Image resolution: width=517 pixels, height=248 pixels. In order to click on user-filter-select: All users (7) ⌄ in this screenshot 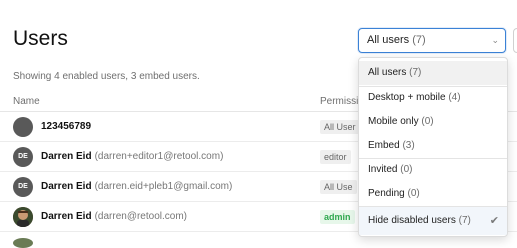, I will do `click(432, 40)`.